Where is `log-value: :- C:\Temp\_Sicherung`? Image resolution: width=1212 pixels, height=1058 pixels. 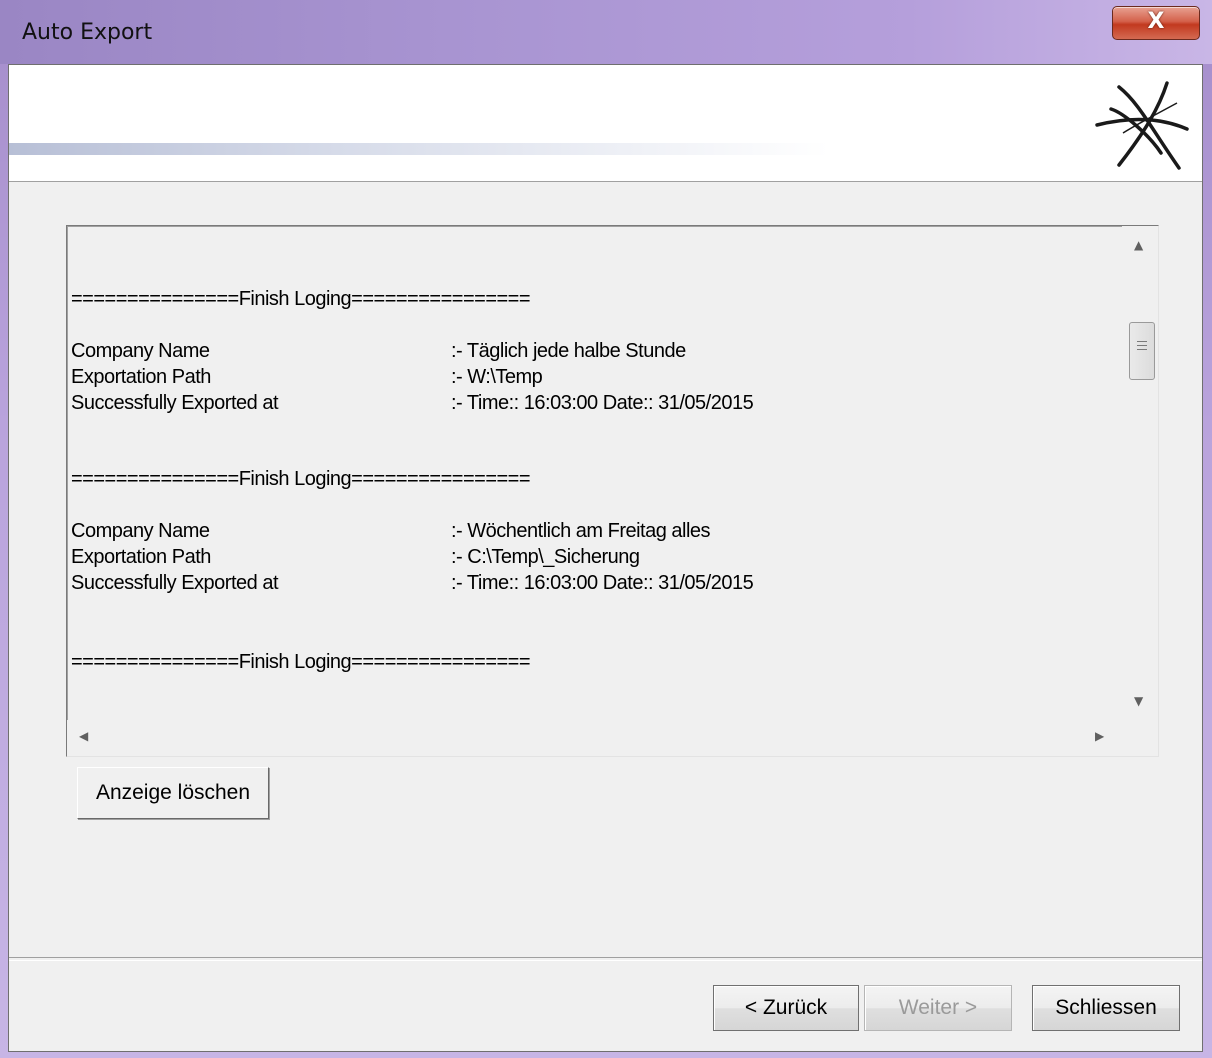
log-value: :- C:\Temp\_Sicherung is located at coordinates (545, 557).